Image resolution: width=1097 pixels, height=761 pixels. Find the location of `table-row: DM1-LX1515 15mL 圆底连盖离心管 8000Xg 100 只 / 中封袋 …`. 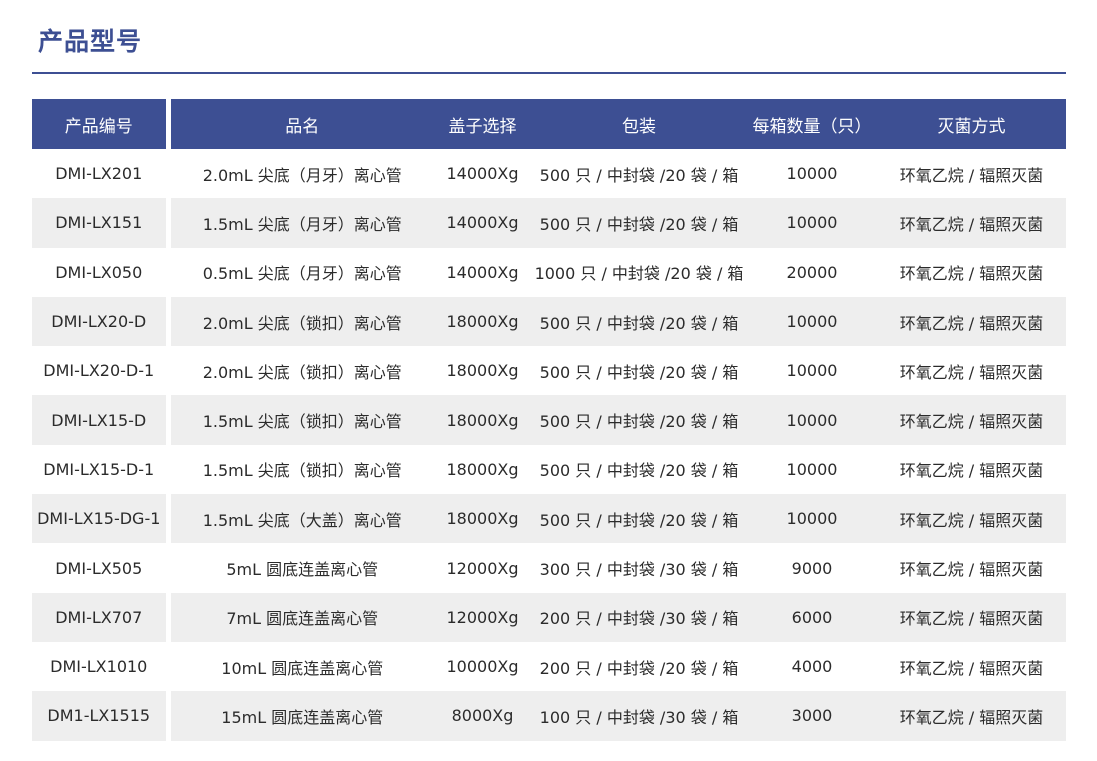

table-row: DM1-LX1515 15mL 圆底连盖离心管 8000Xg 100 只 / 中封袋 … is located at coordinates (549, 716).